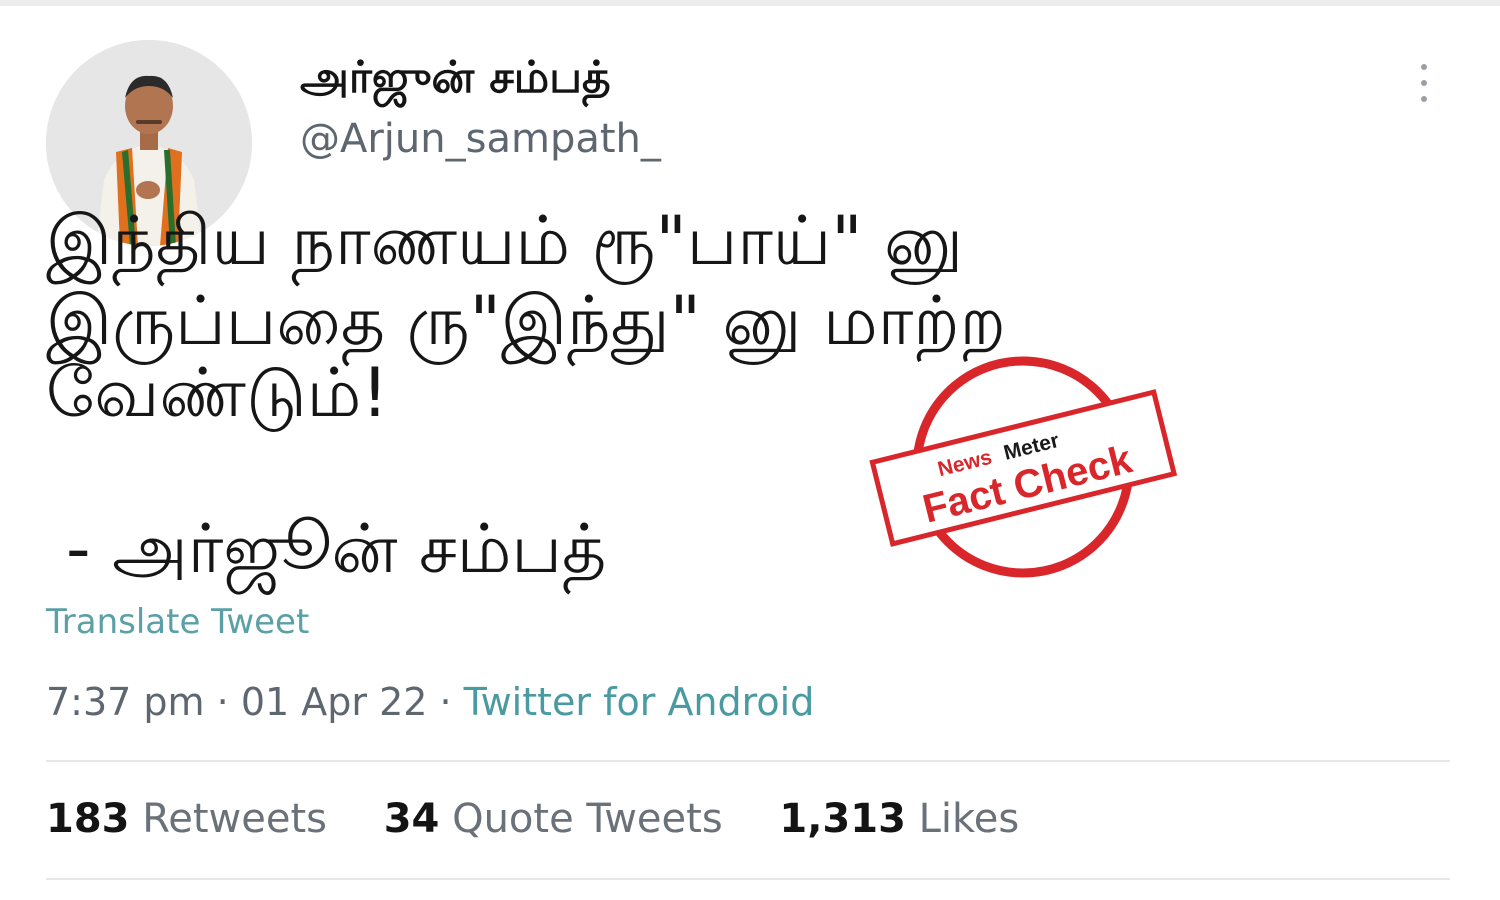 The height and width of the screenshot is (900, 1500). Describe the element at coordinates (969, 819) in the screenshot. I see `likes-label: Likes` at that location.